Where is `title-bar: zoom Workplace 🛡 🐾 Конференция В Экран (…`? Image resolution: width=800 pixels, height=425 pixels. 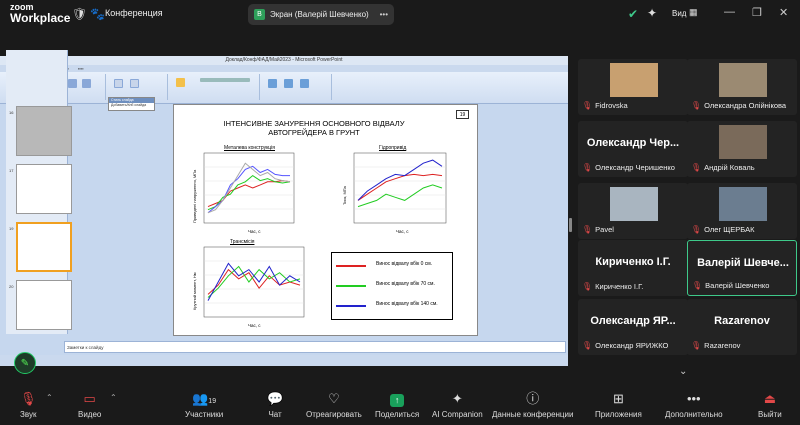 title-bar: zoom Workplace 🛡 🐾 Конференция В Экран (… is located at coordinates (400, 15).